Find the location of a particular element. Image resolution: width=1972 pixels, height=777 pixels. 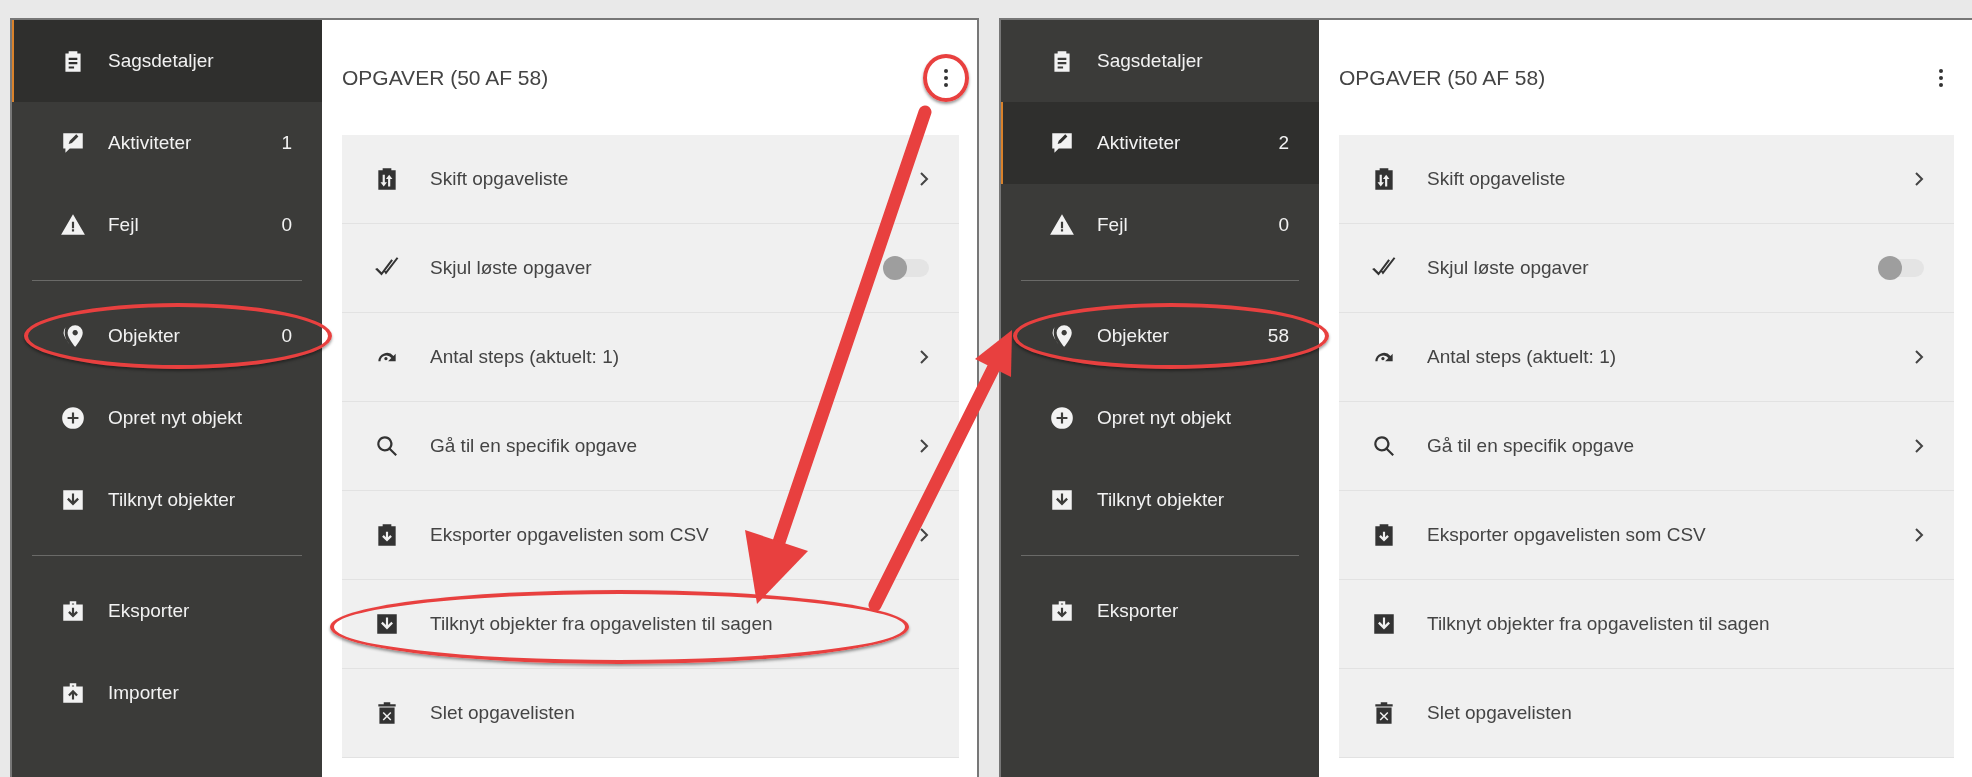

item-count: 2 is located at coordinates (1283, 143).